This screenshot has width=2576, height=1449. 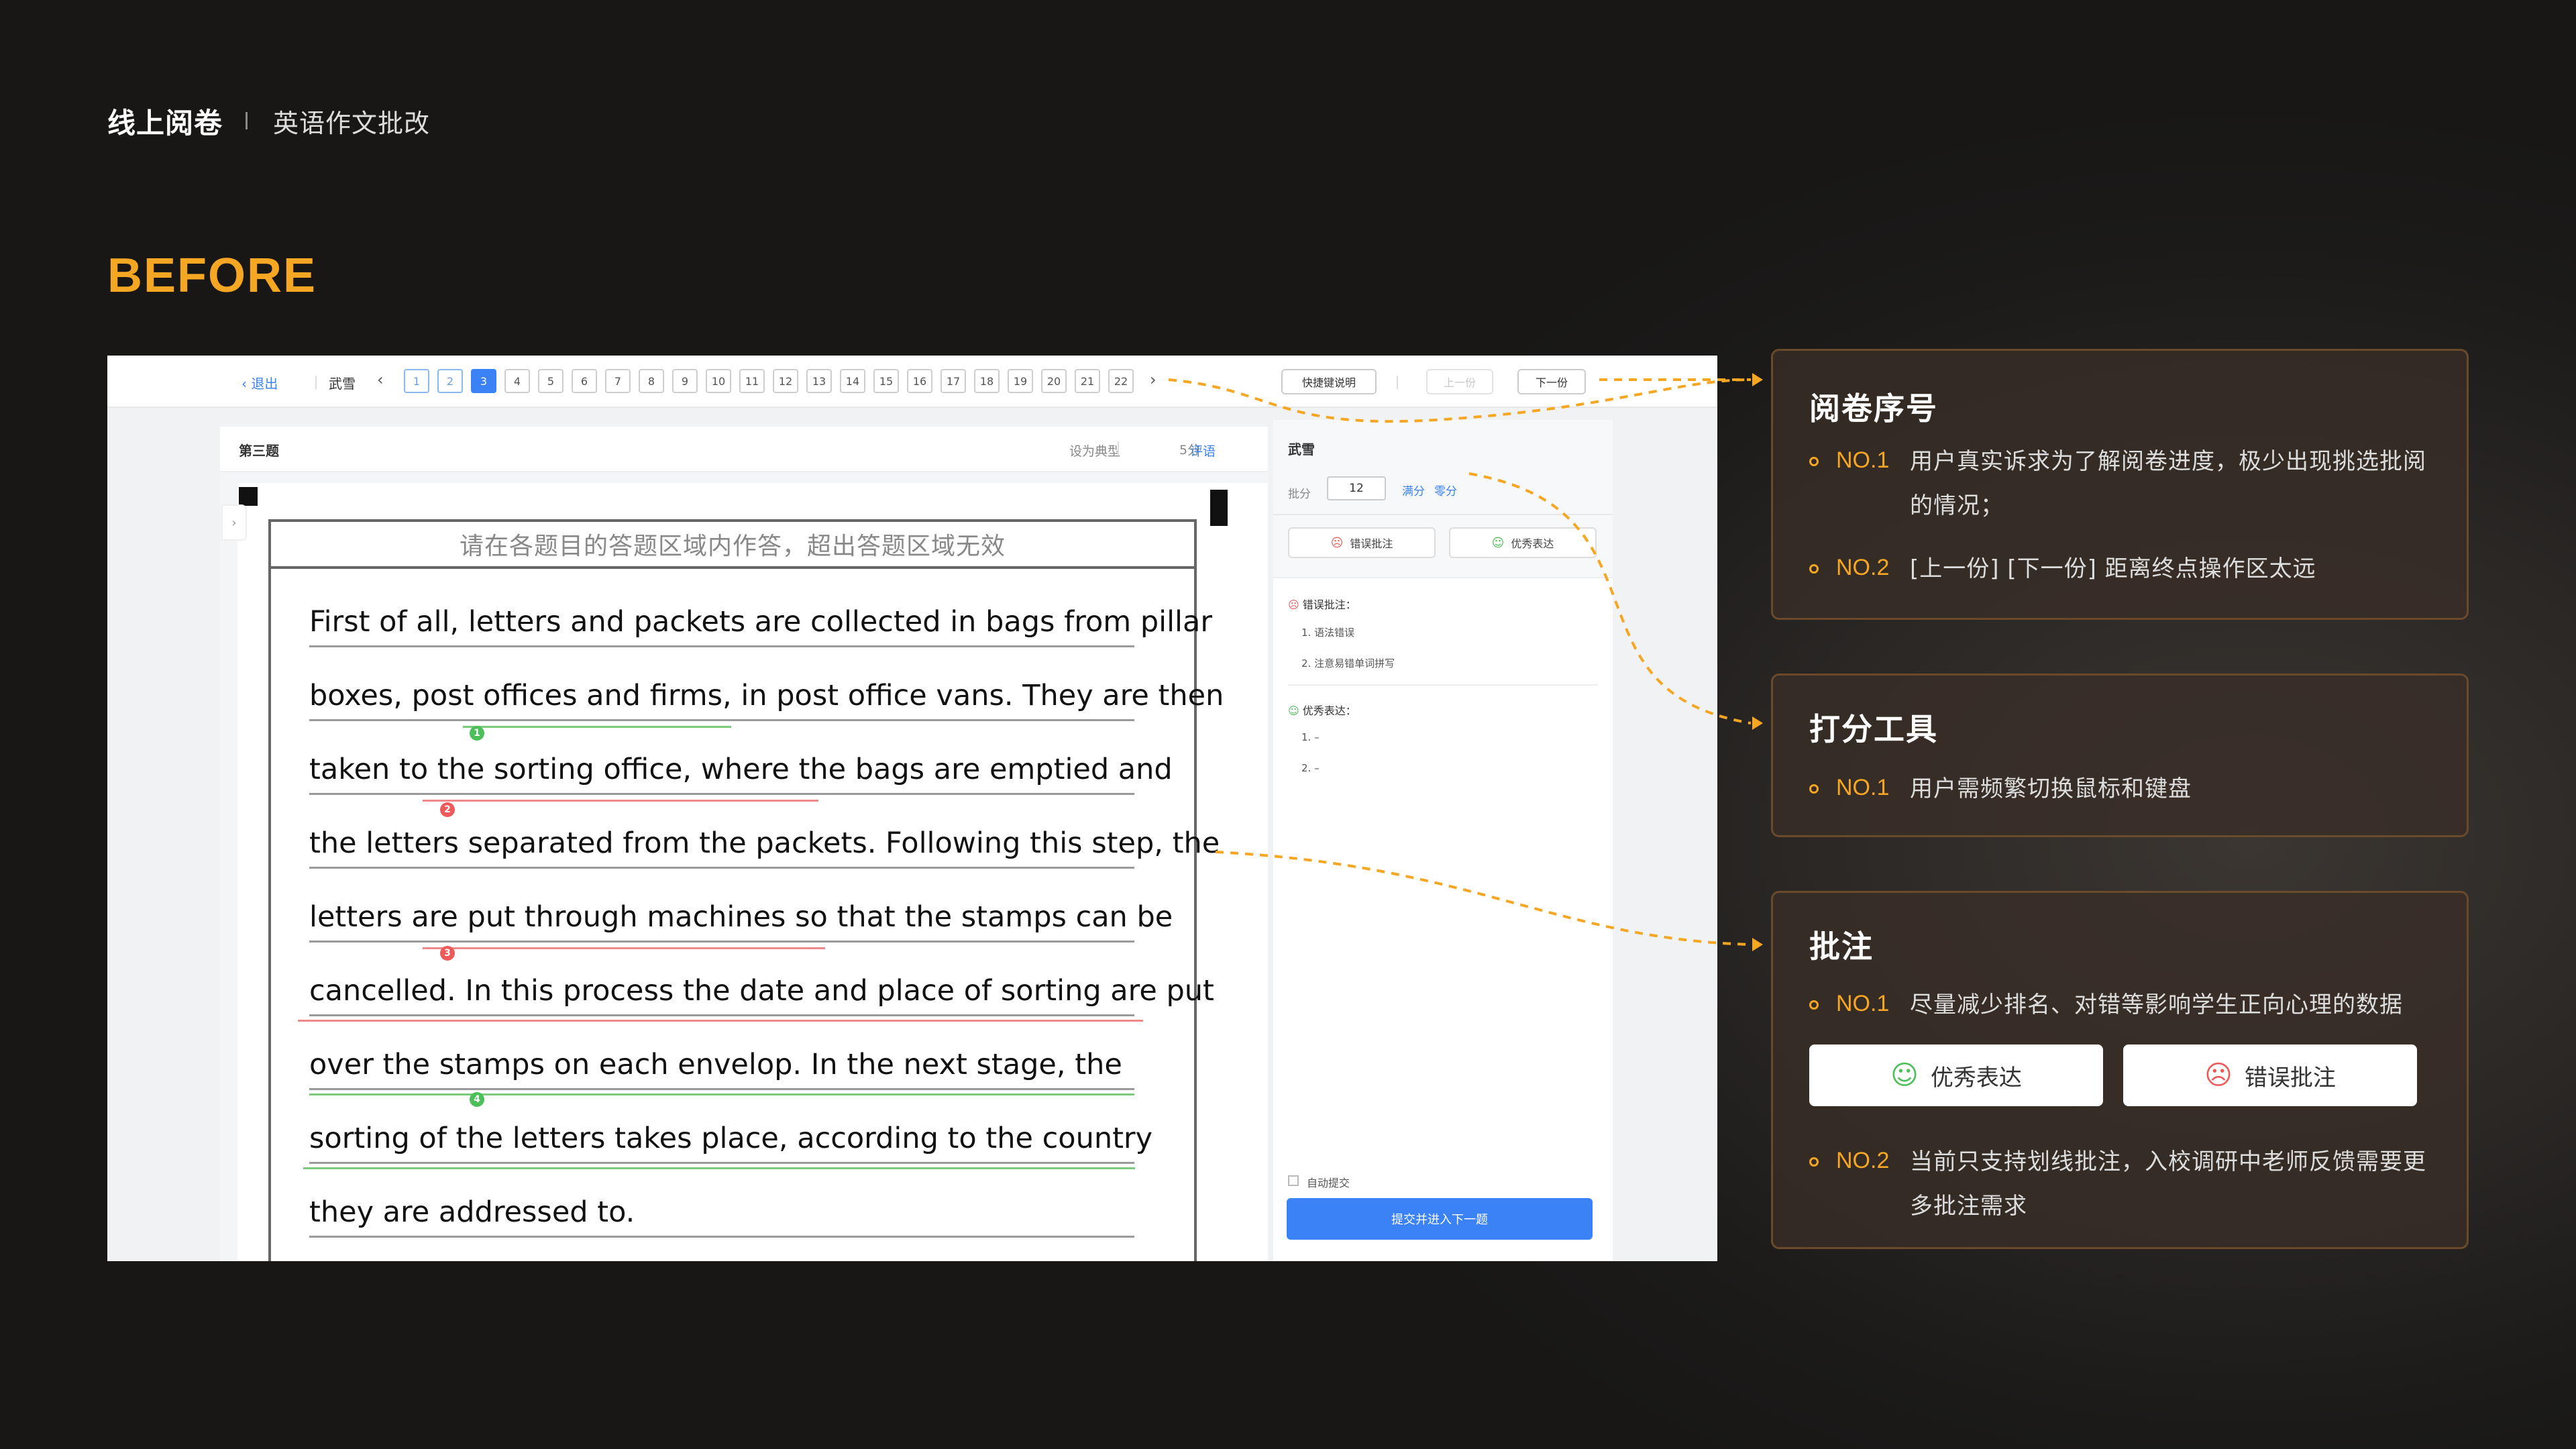 What do you see at coordinates (1976, 1077) in the screenshot?
I see `button-label: 优秀表达` at bounding box center [1976, 1077].